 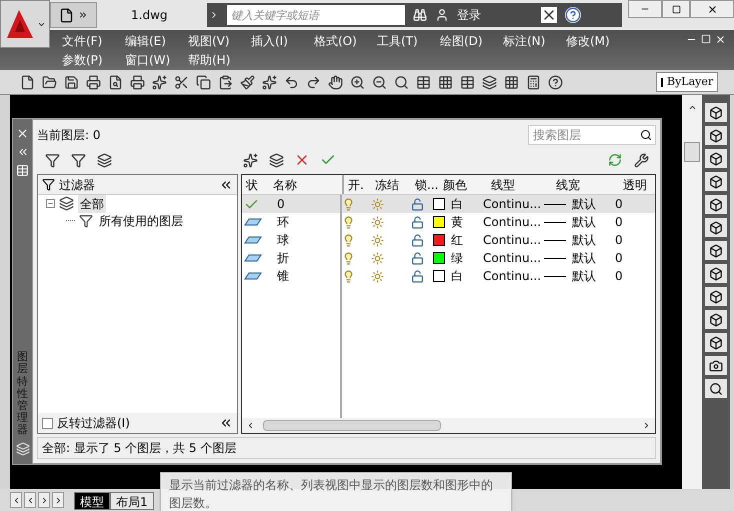 What do you see at coordinates (706, 39) in the screenshot?
I see `restore-icon` at bounding box center [706, 39].